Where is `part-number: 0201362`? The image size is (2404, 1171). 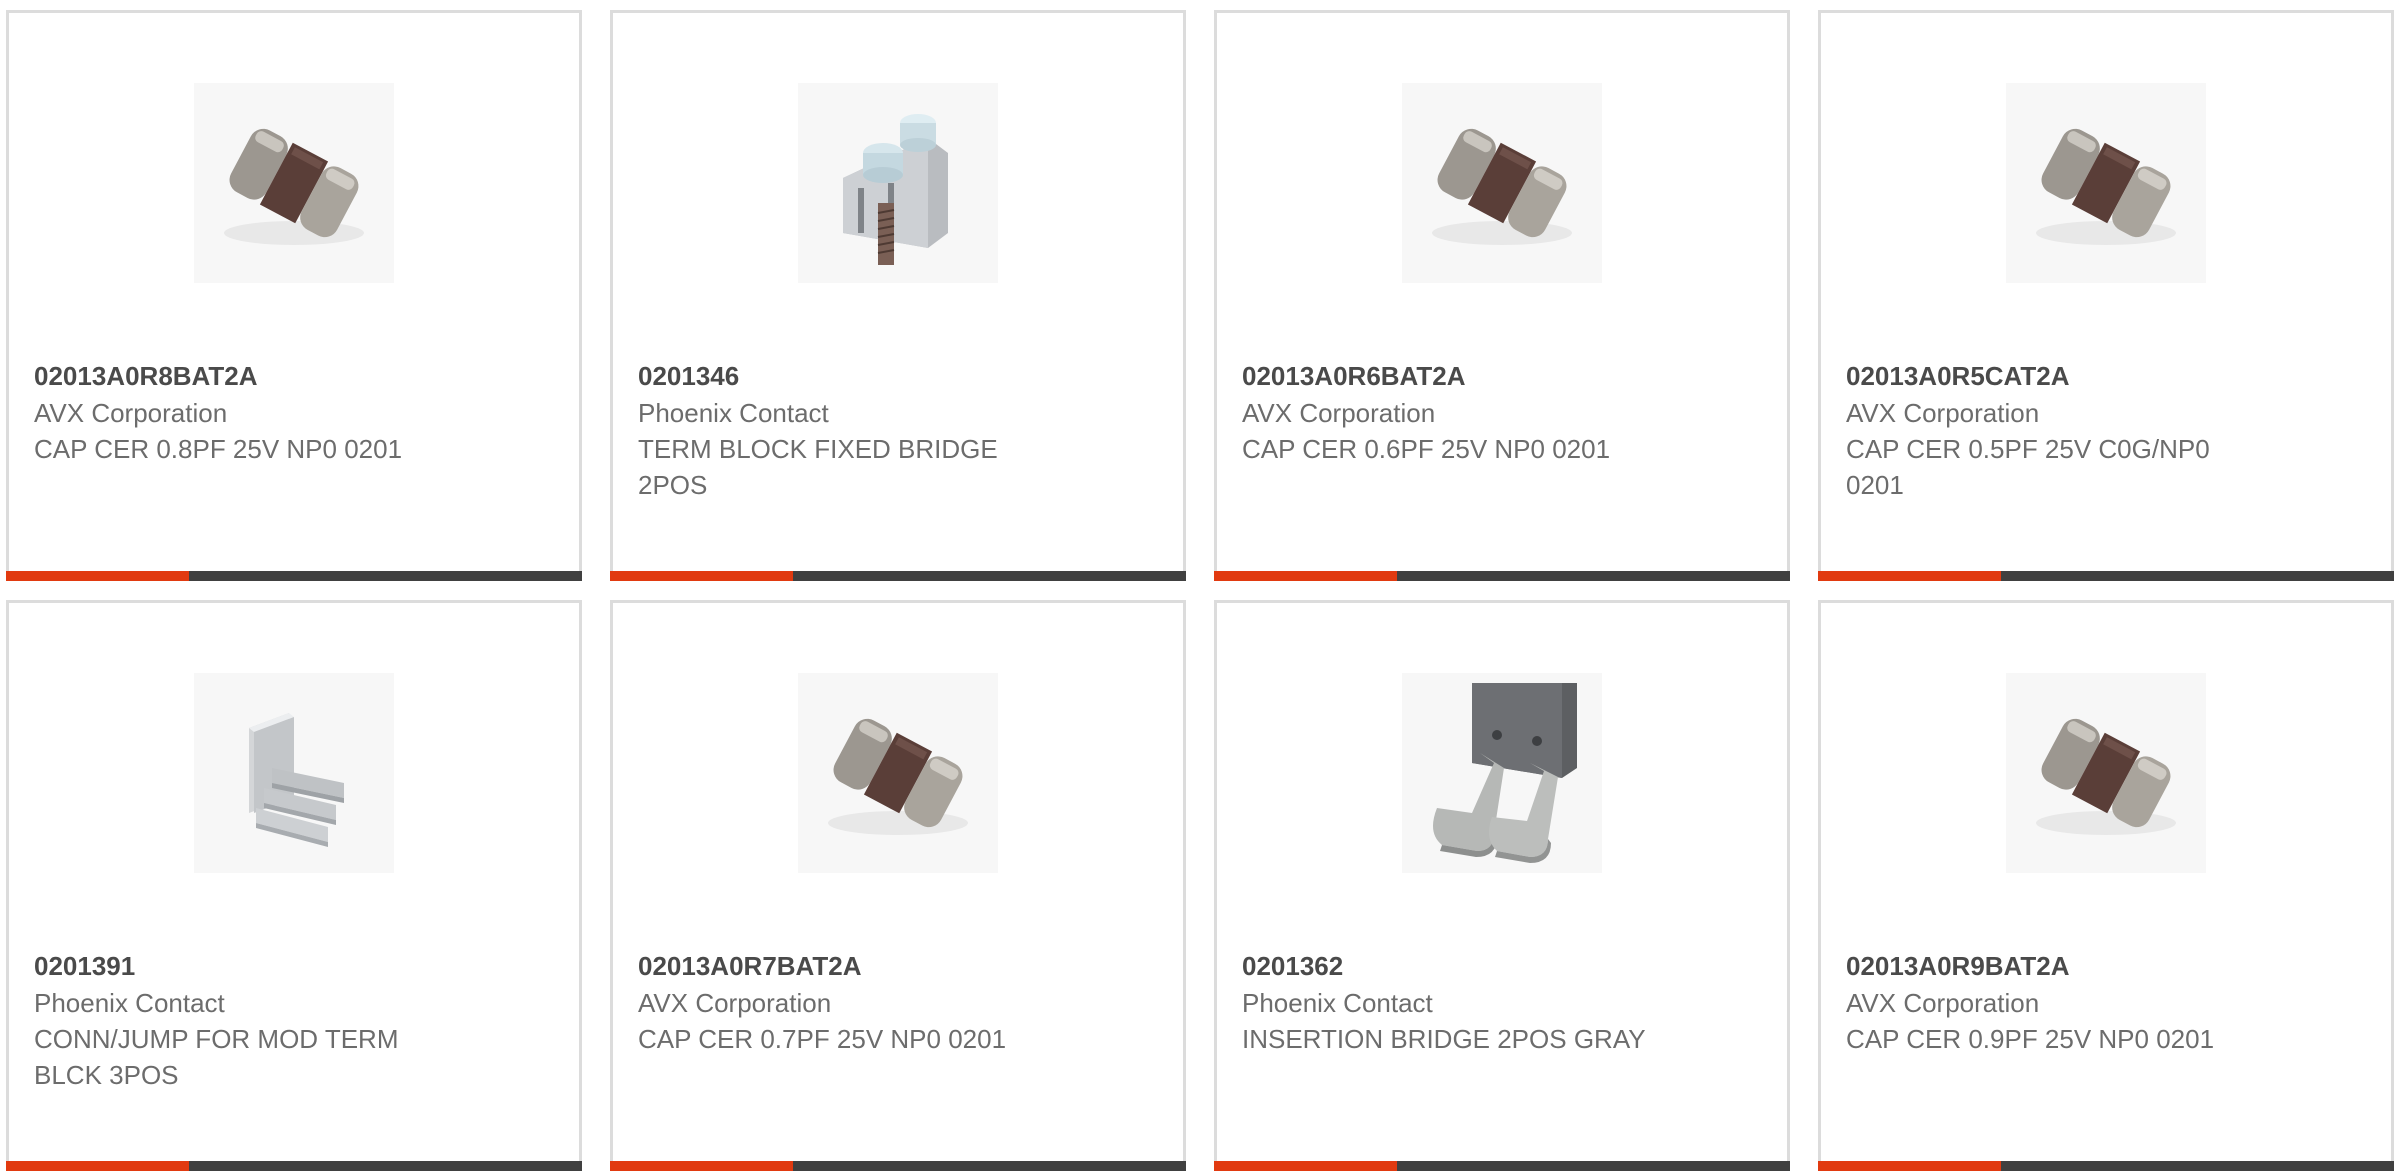 part-number: 0201362 is located at coordinates (1504, 966).